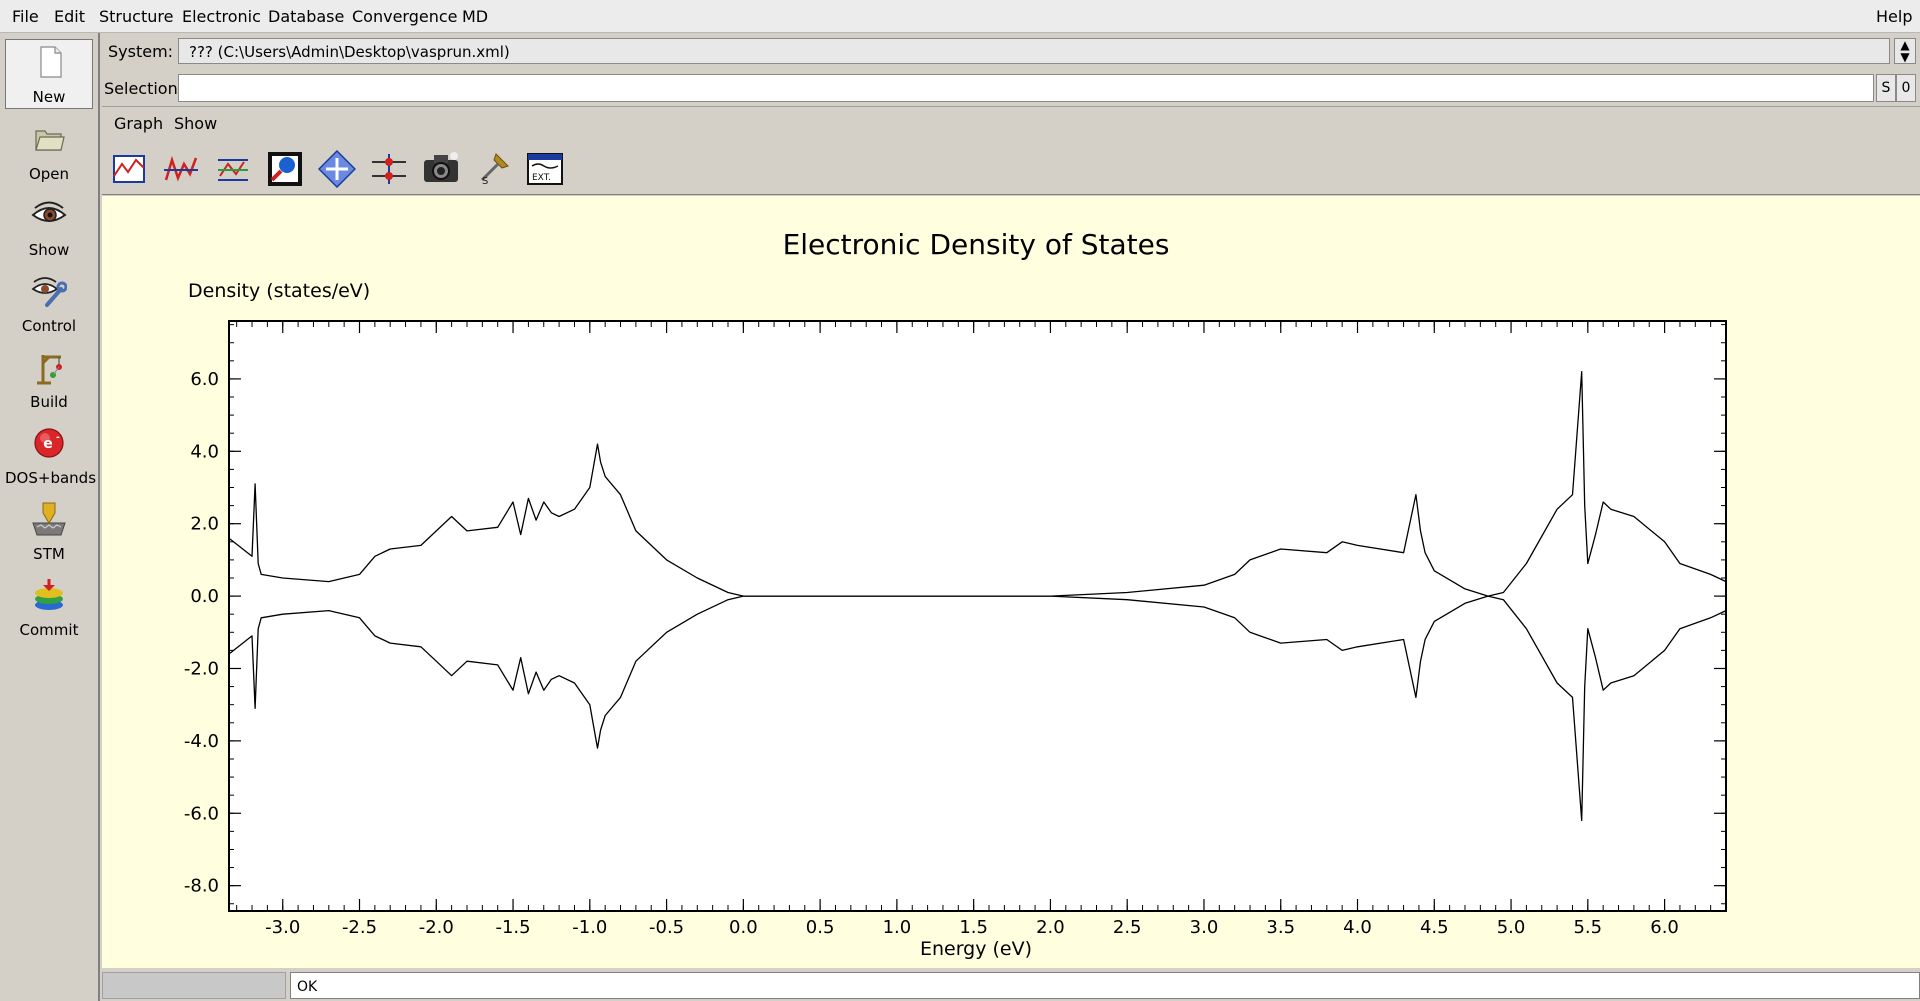 Image resolution: width=1920 pixels, height=1001 pixels. Describe the element at coordinates (181, 169) in the screenshot. I see `curve-icon` at that location.